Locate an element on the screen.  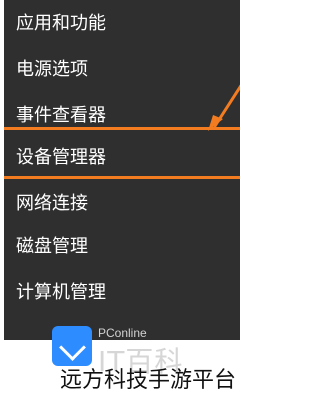
menu-item-network-connections: 网络连接 is located at coordinates (52, 204).